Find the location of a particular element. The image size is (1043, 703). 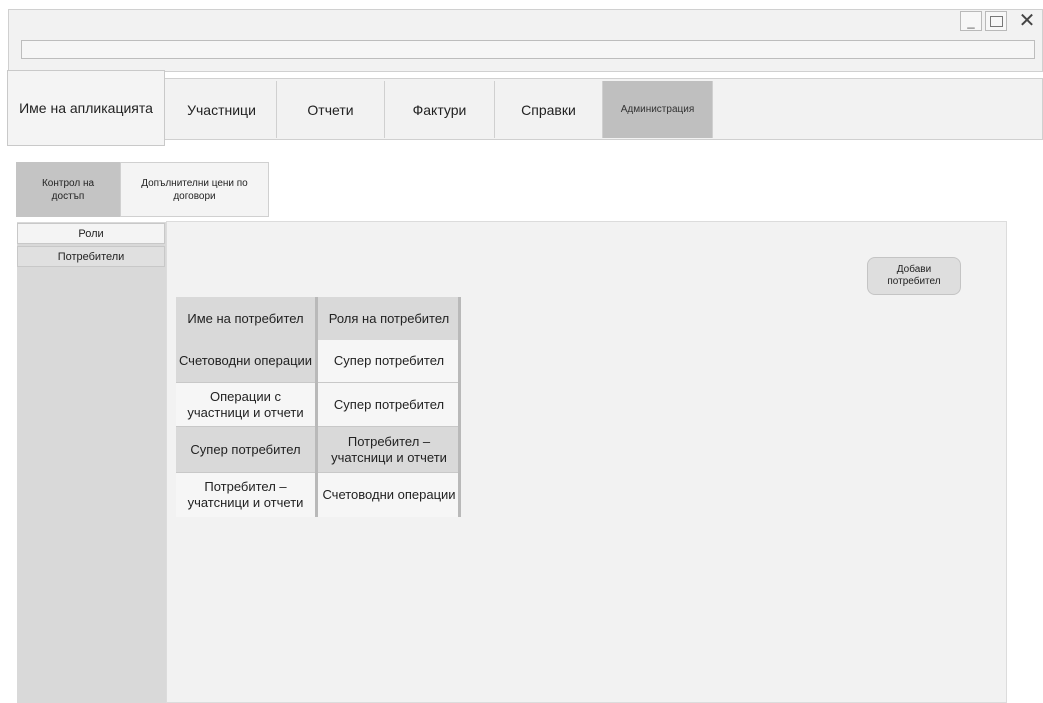

table-header-username: Име на потребител is located at coordinates (245, 318).